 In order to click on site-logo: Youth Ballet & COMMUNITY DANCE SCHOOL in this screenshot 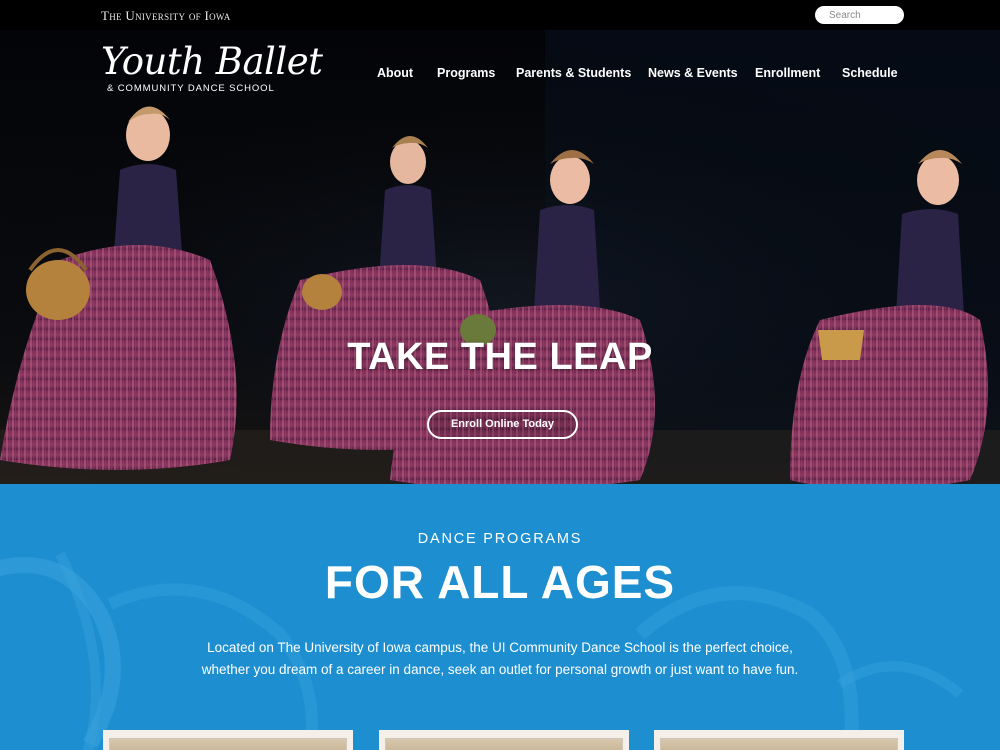, I will do `click(212, 68)`.